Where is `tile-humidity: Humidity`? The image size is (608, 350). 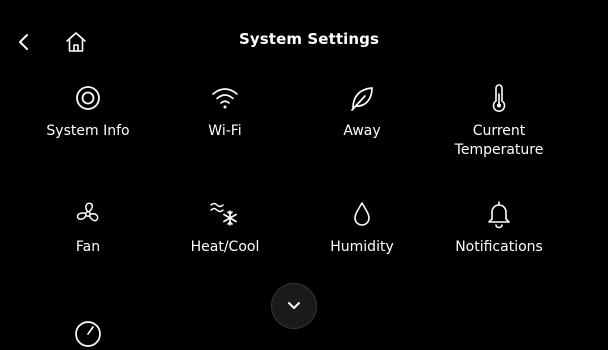
tile-humidity: Humidity is located at coordinates (362, 248).